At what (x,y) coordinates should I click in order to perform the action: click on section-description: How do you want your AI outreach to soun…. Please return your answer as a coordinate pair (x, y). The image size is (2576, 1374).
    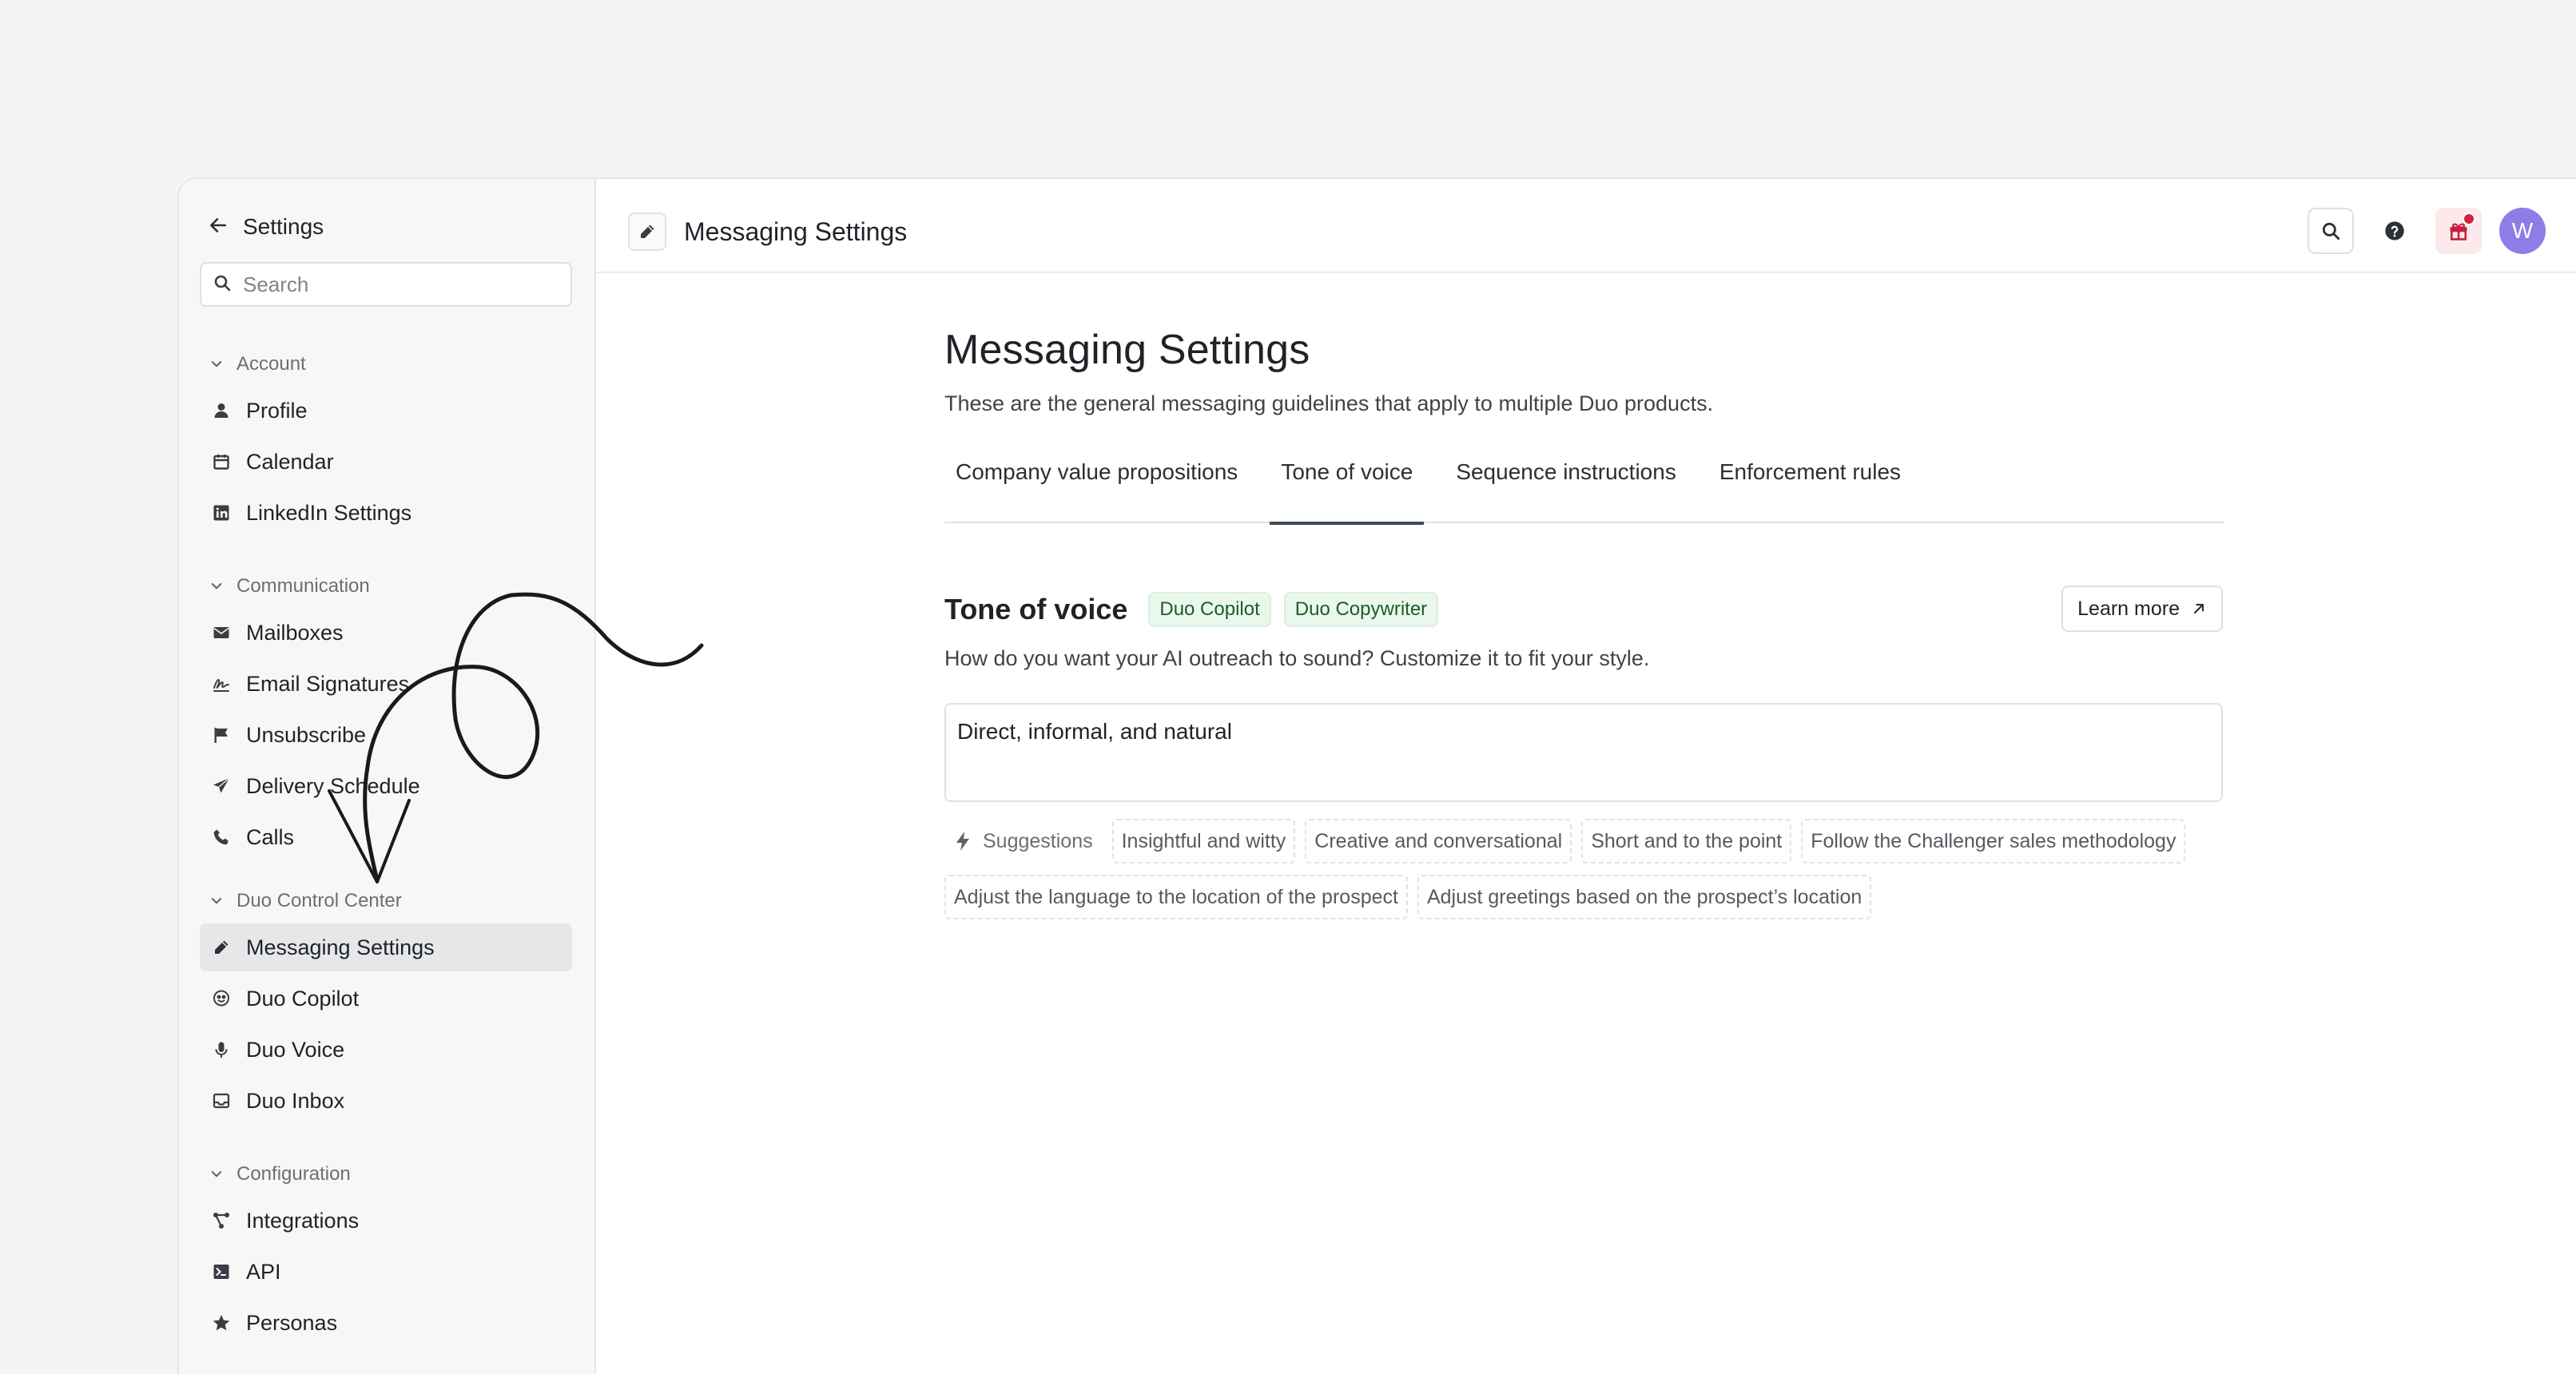
    Looking at the image, I should click on (1297, 658).